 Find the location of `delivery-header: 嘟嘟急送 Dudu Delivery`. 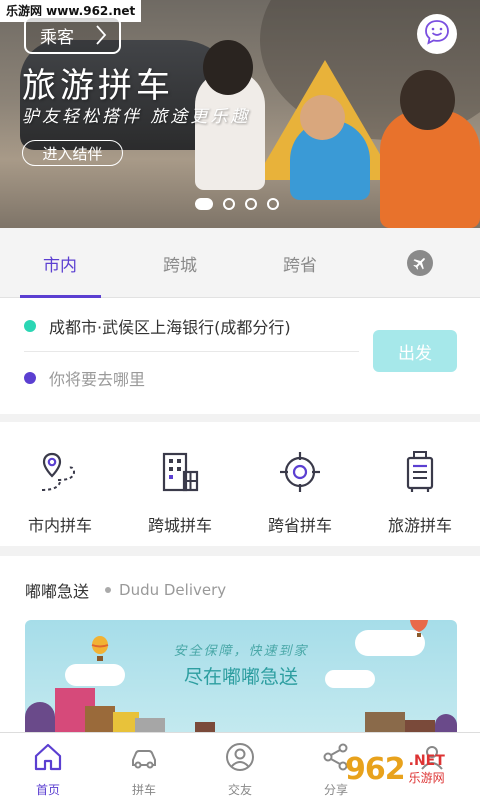

delivery-header: 嘟嘟急送 Dudu Delivery is located at coordinates (125, 590).